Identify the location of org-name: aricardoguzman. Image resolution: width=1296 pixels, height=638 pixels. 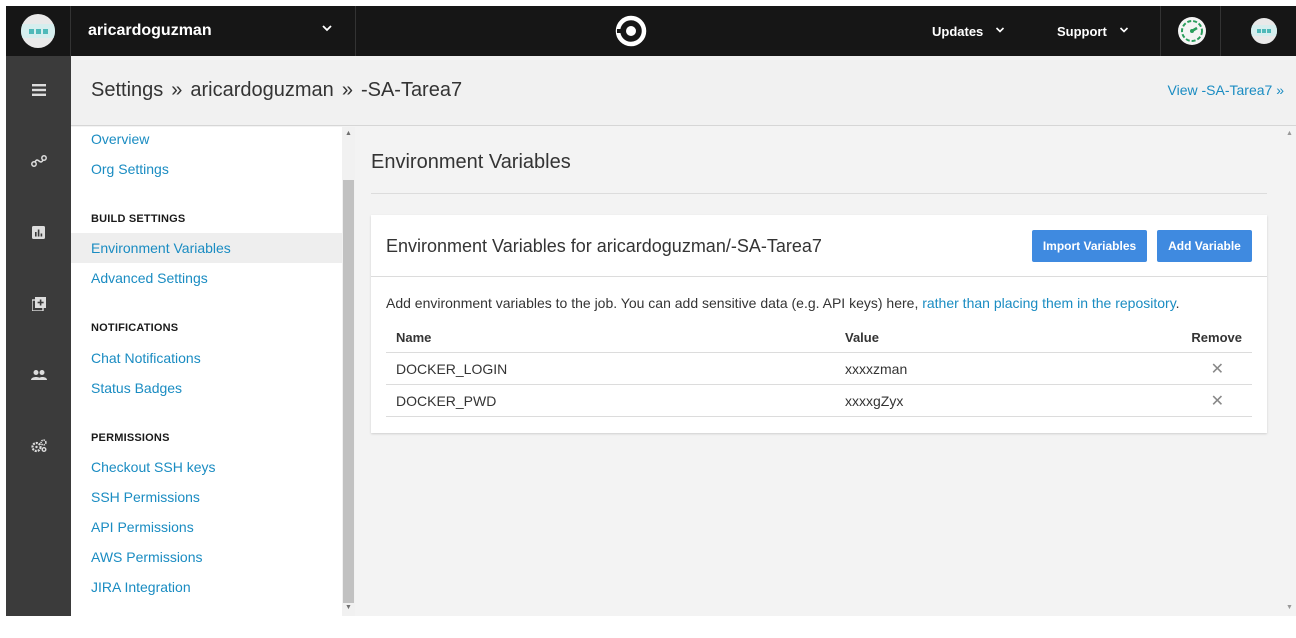
(150, 30).